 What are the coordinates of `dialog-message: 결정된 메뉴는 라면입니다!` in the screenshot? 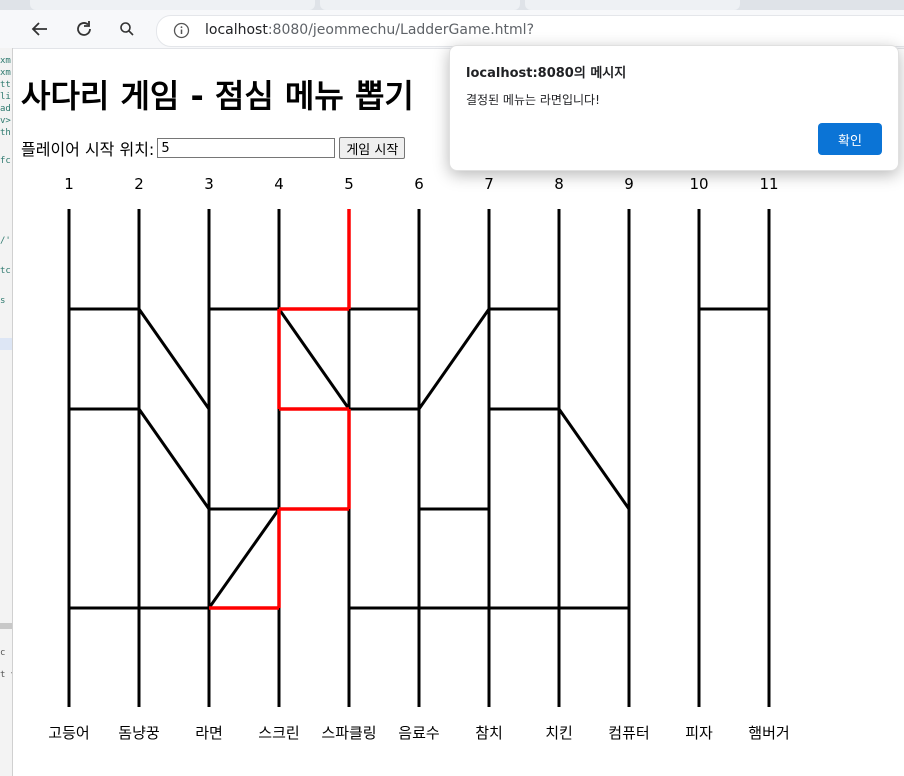 It's located at (533, 100).